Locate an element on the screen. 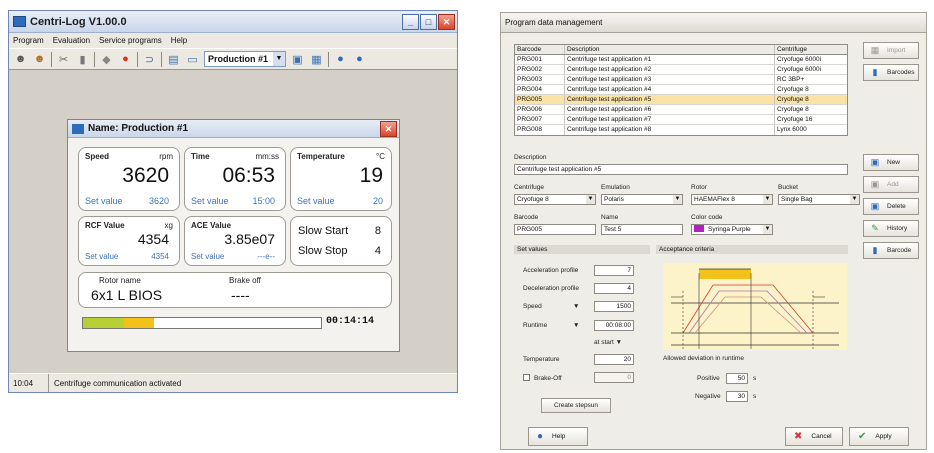 This screenshot has height=453, width=934. record-icon: ● is located at coordinates (125, 59).